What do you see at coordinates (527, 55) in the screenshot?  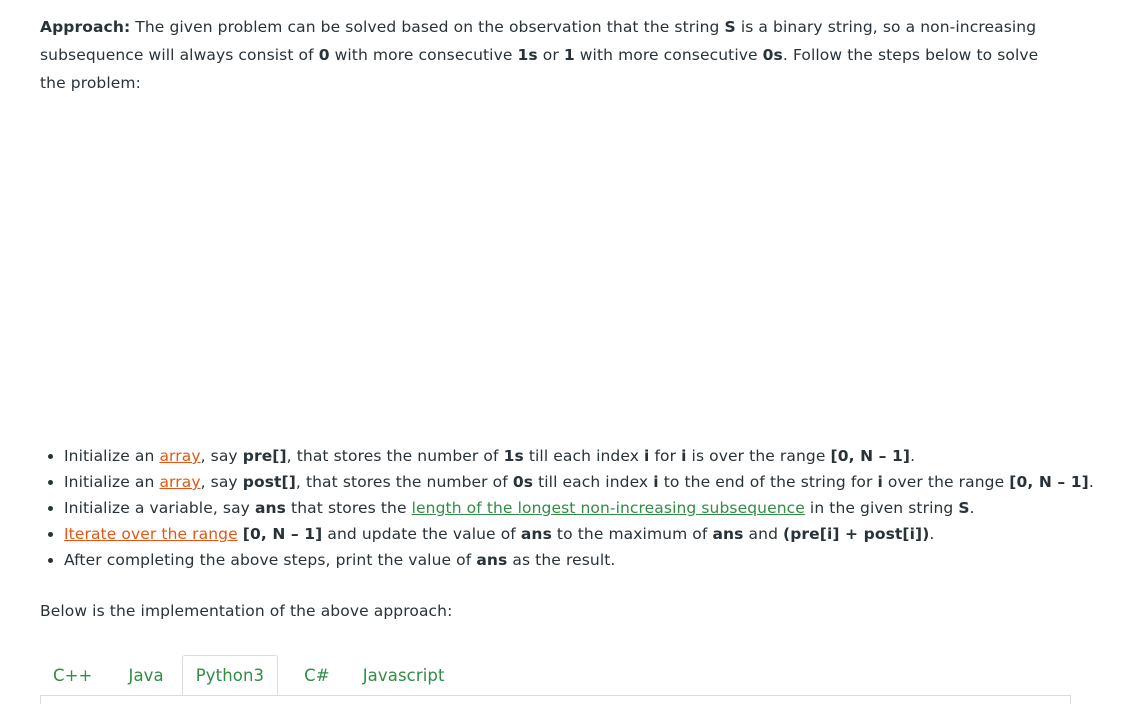 I see `ones-term: 1s` at bounding box center [527, 55].